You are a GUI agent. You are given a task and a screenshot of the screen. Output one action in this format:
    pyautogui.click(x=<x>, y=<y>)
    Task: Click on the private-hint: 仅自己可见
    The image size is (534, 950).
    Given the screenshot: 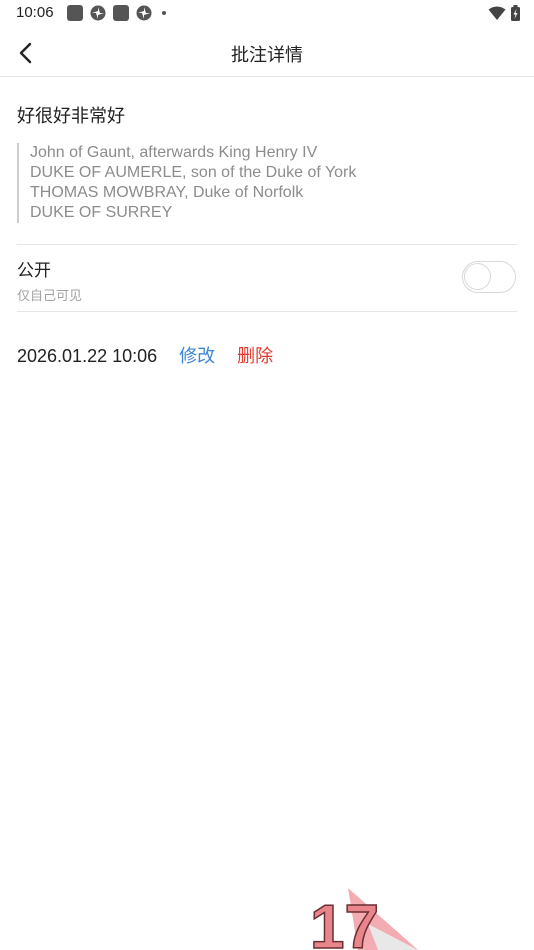 What is the action you would take?
    pyautogui.click(x=50, y=296)
    